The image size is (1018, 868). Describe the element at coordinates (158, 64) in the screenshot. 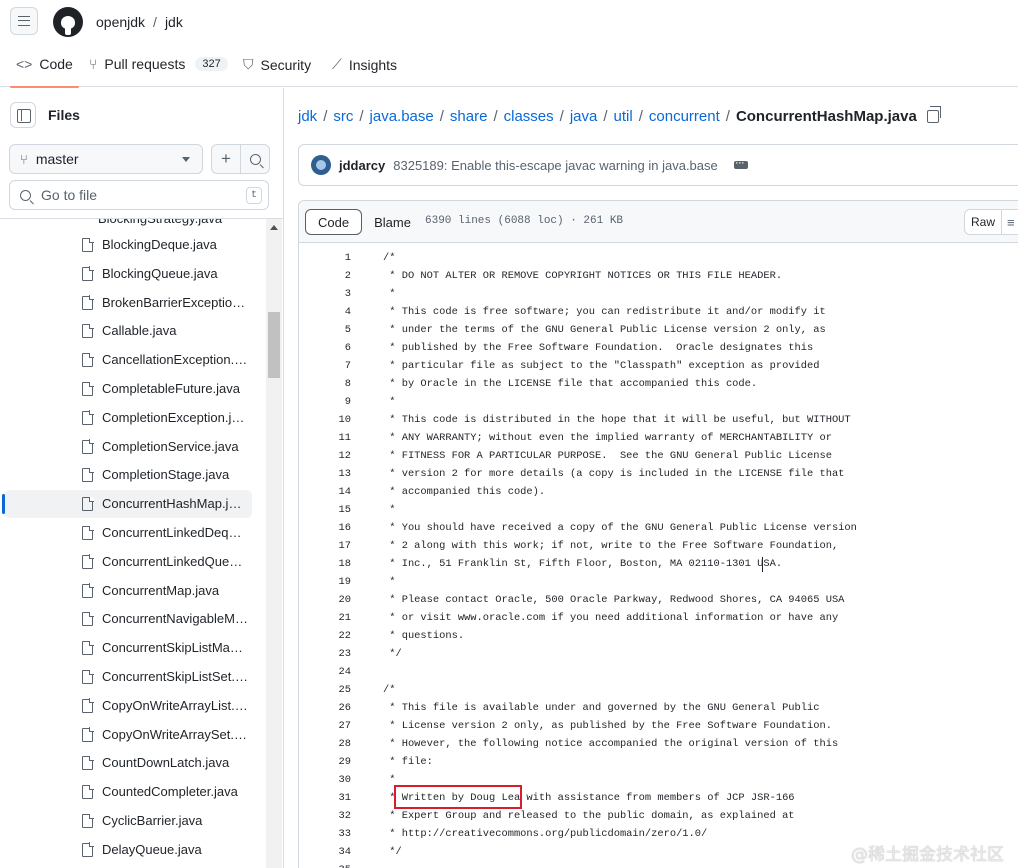

I see `tab-pull-requests: ⑂ Pull requests 327` at that location.